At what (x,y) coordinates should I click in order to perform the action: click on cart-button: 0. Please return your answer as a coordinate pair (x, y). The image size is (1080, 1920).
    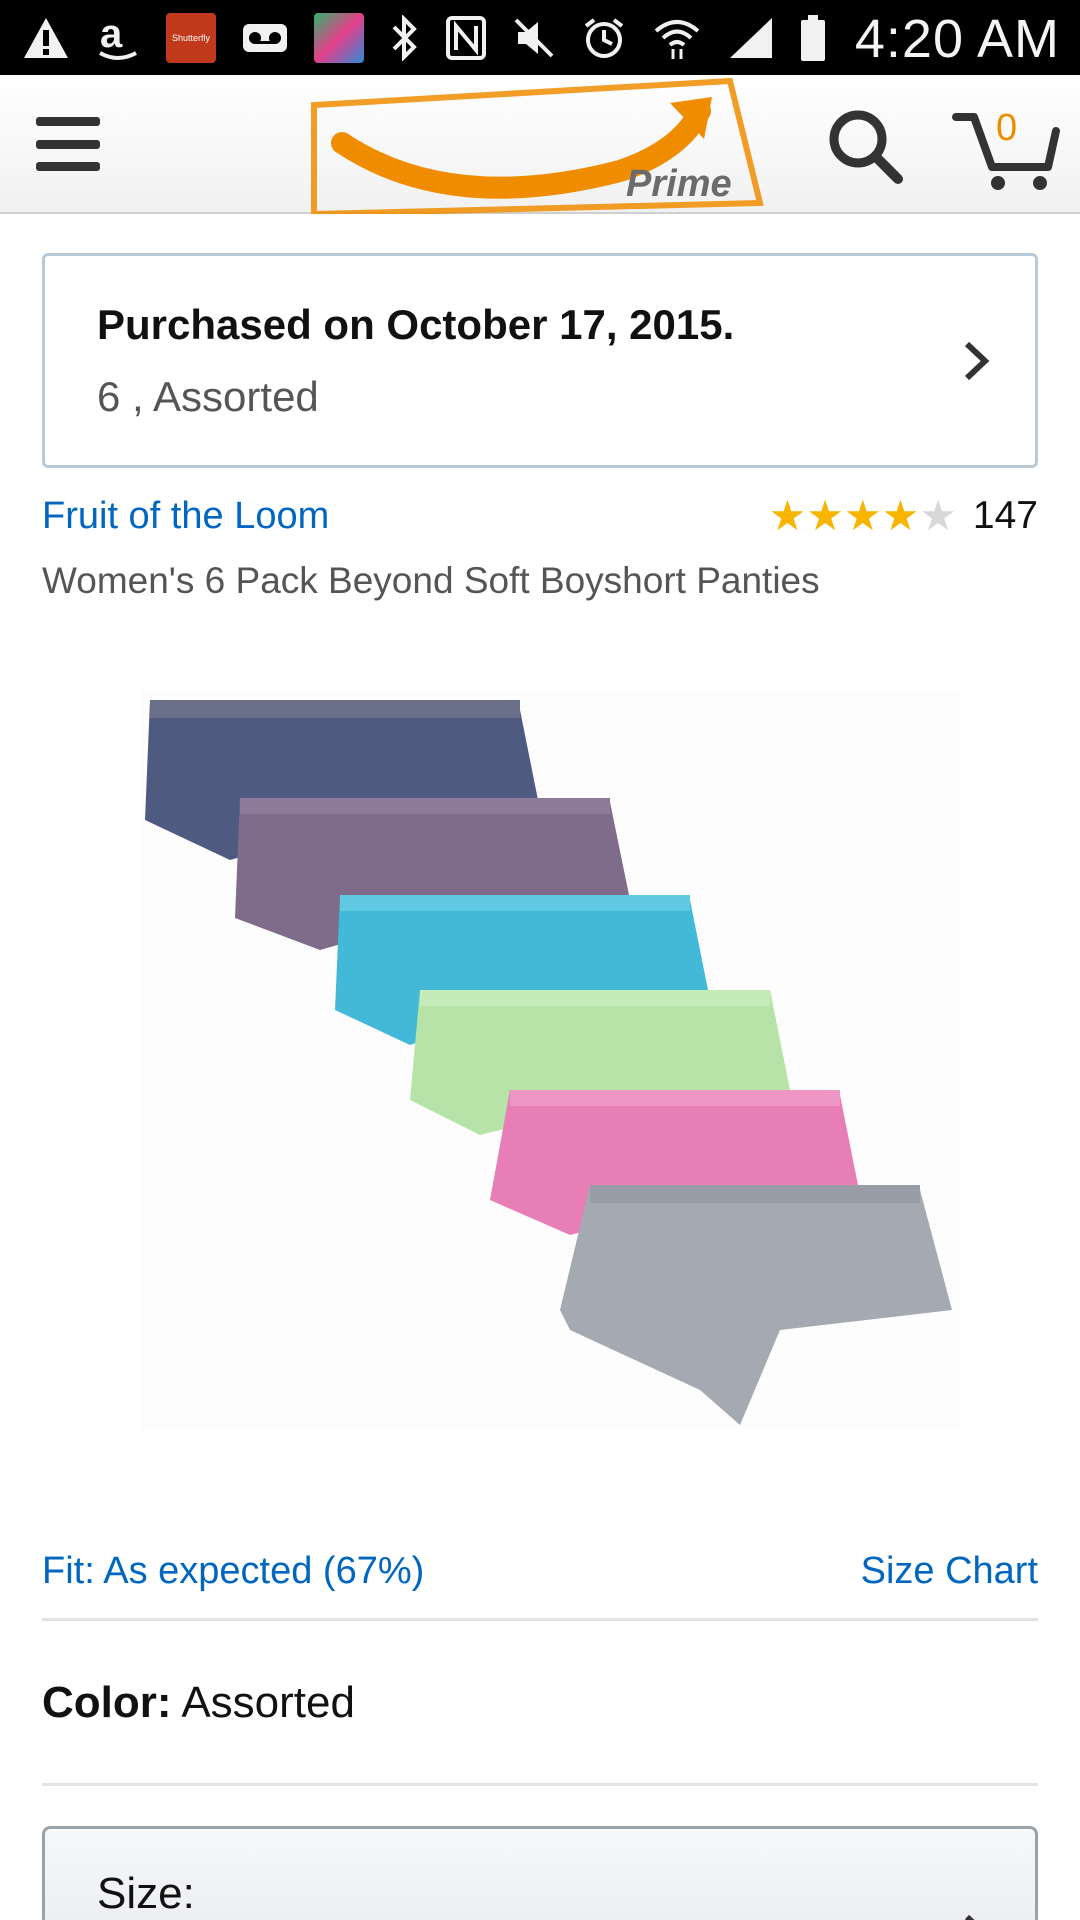
    Looking at the image, I should click on (1006, 148).